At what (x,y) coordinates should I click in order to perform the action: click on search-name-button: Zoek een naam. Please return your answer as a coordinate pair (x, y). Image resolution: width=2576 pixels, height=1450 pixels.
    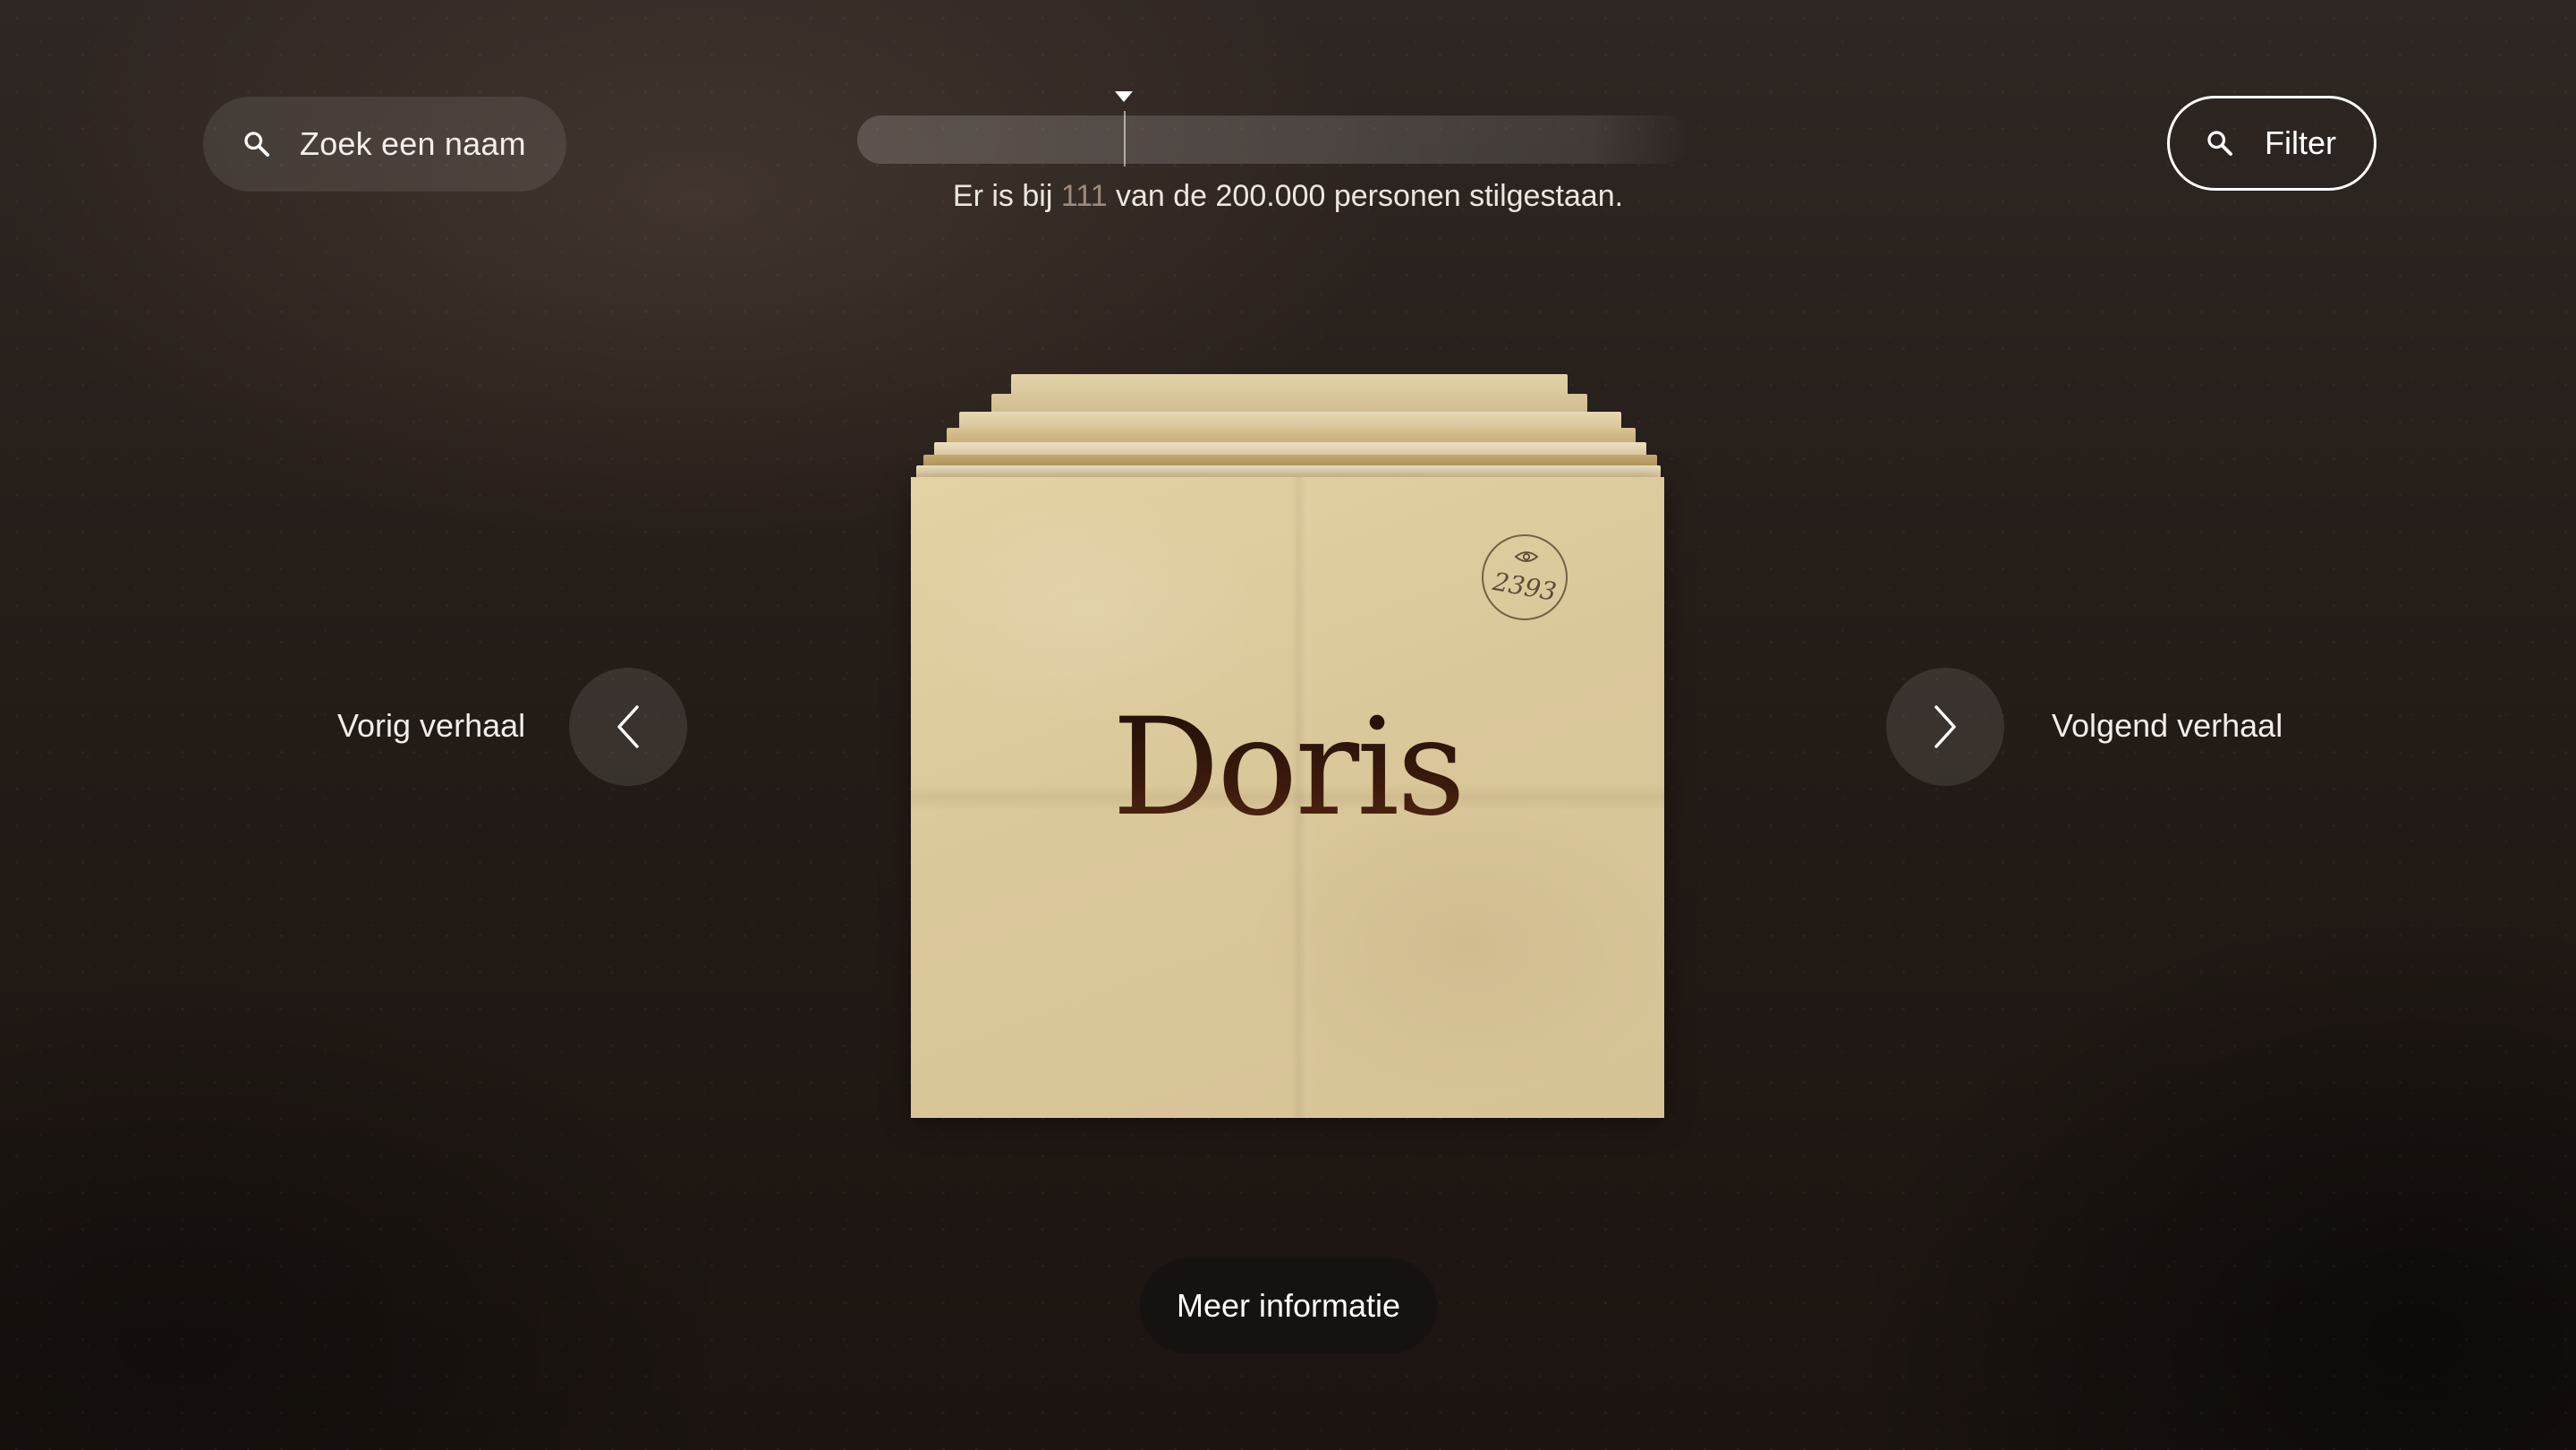
    Looking at the image, I should click on (384, 144).